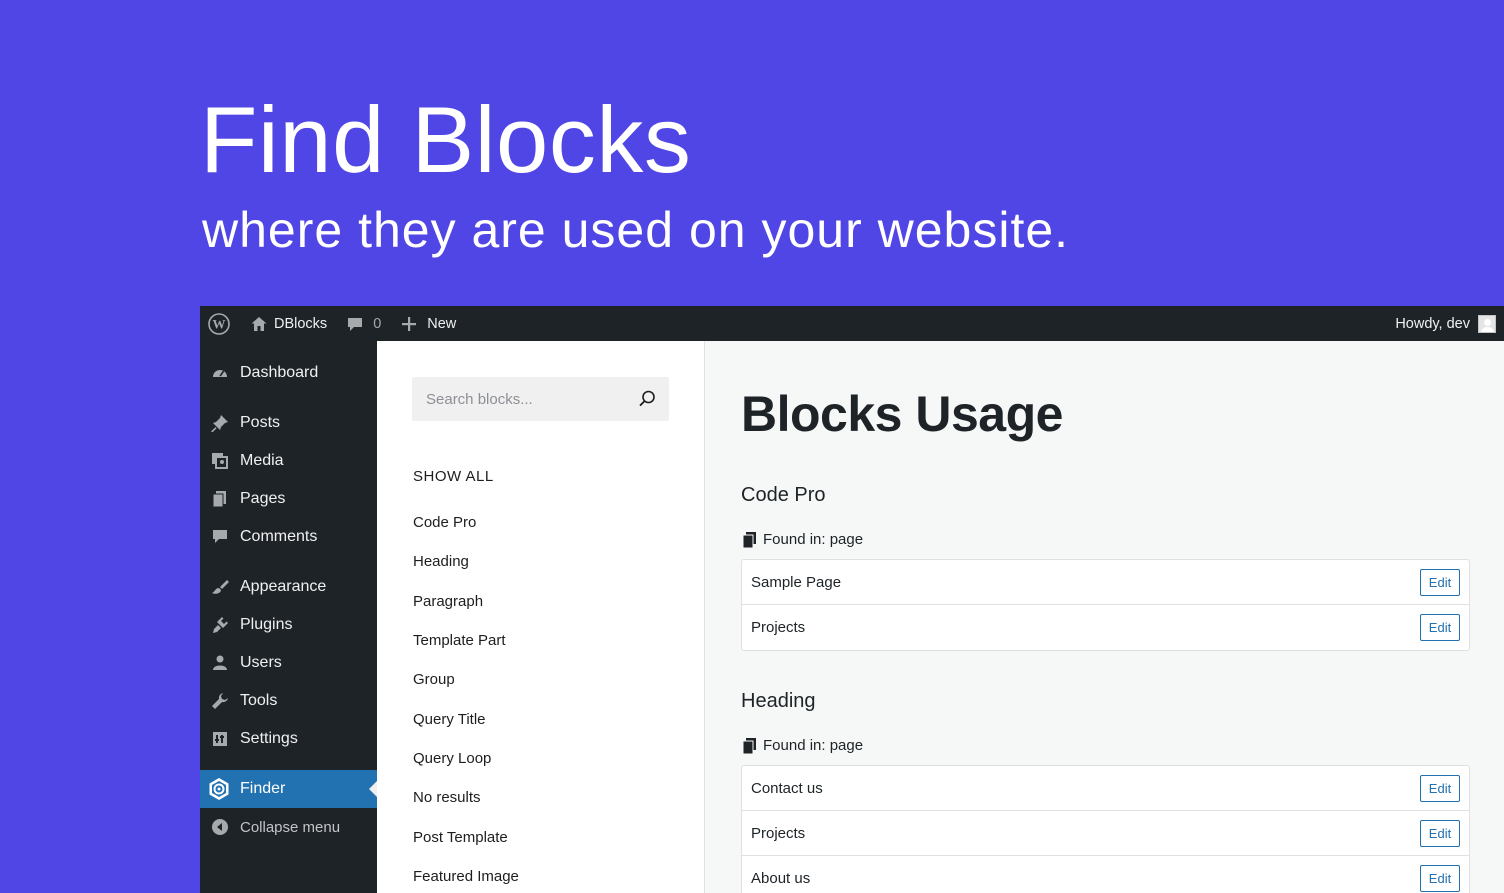  I want to click on page-title: Blocks Usage, so click(902, 414).